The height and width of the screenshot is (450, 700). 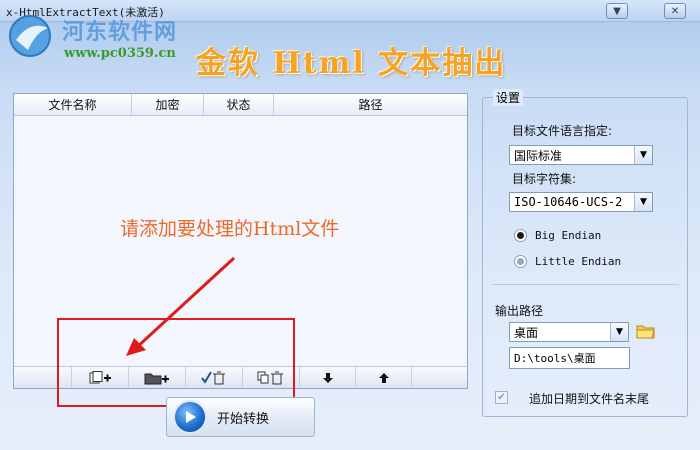 I want to click on play-icon, so click(x=190, y=417).